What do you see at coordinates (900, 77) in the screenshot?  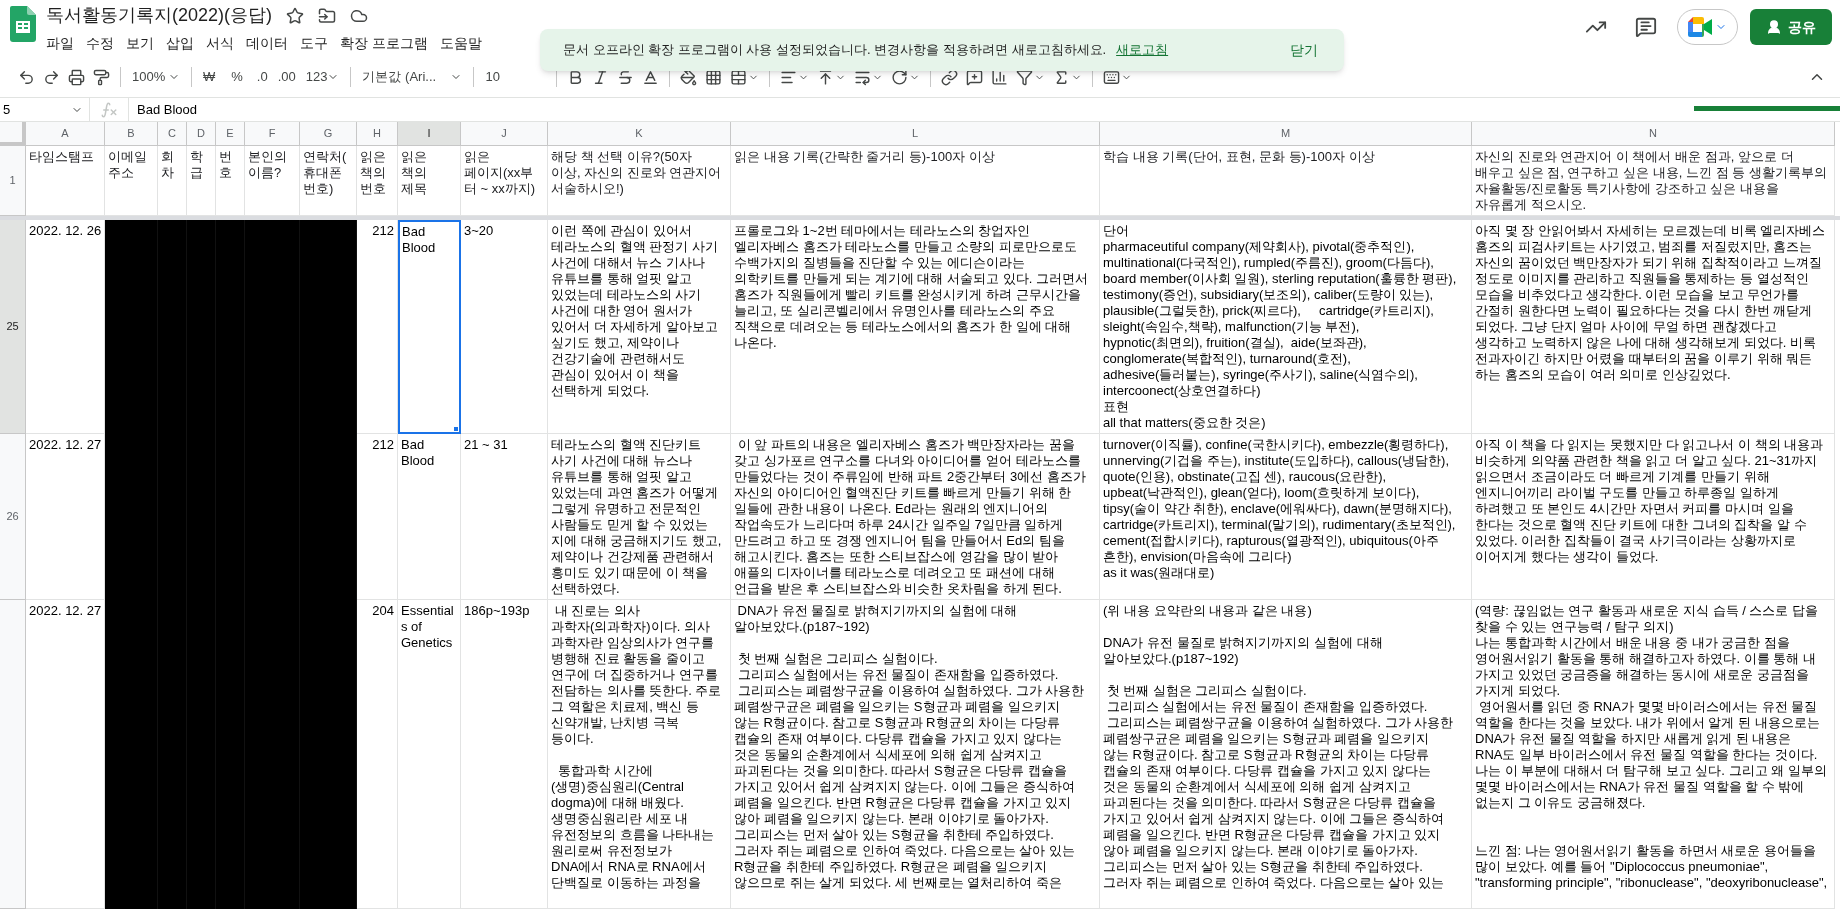 I see `rotate-icon` at bounding box center [900, 77].